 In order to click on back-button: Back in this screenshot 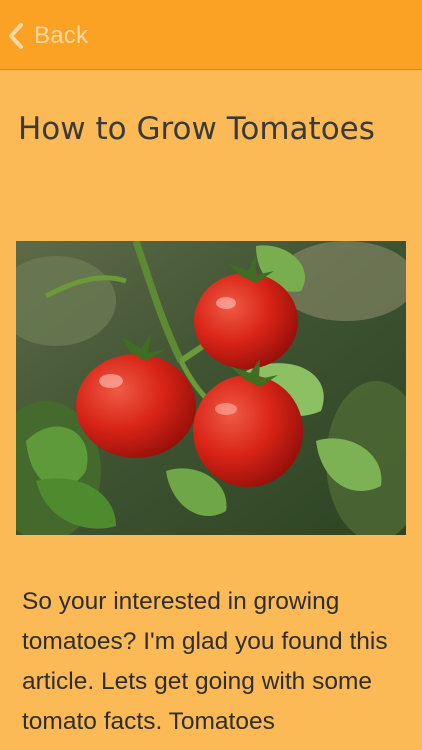, I will do `click(47, 36)`.